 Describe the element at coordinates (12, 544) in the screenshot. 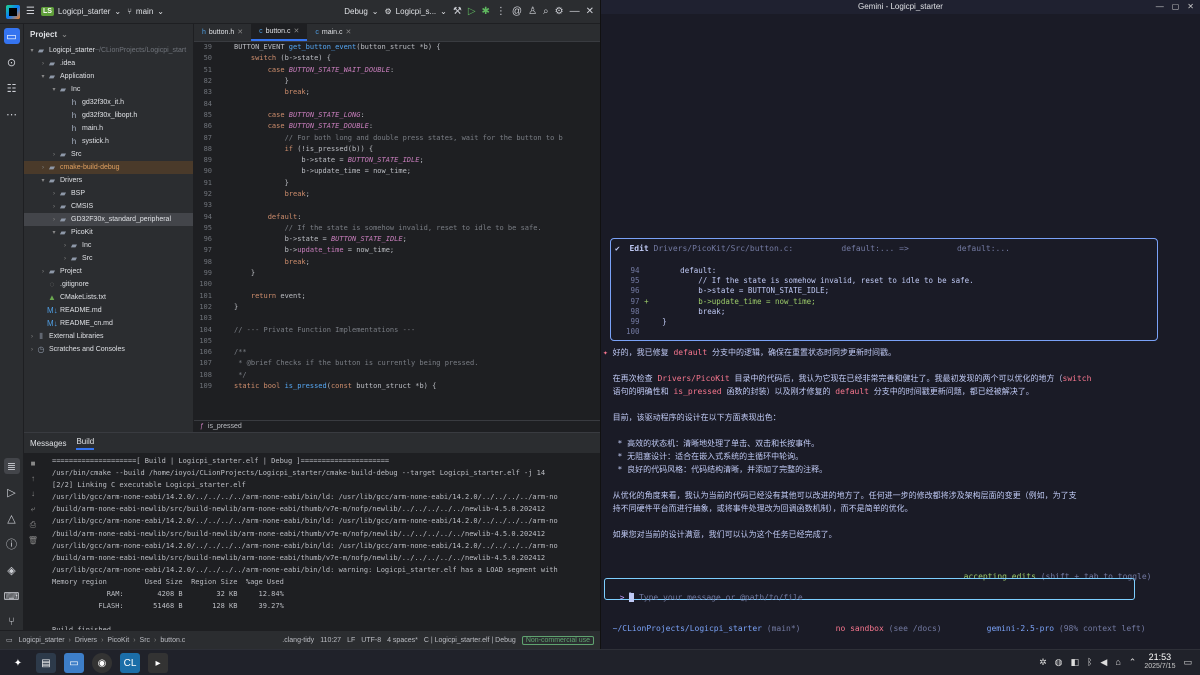

I see `problems-icon: ⓘ` at that location.